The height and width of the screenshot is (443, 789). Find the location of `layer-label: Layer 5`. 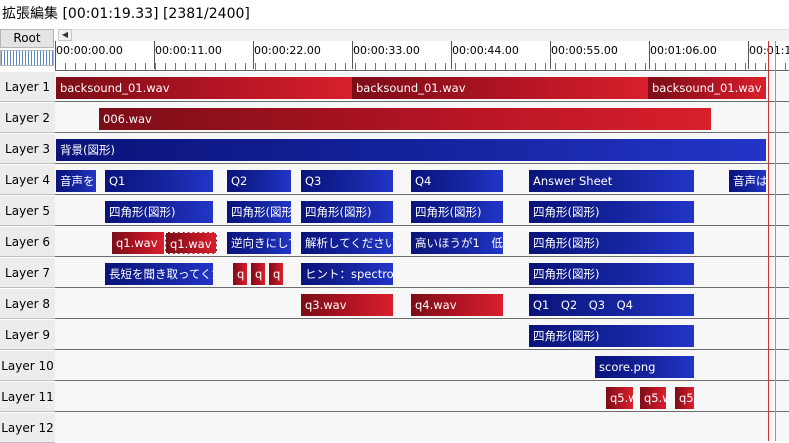

layer-label: Layer 5 is located at coordinates (27, 211).